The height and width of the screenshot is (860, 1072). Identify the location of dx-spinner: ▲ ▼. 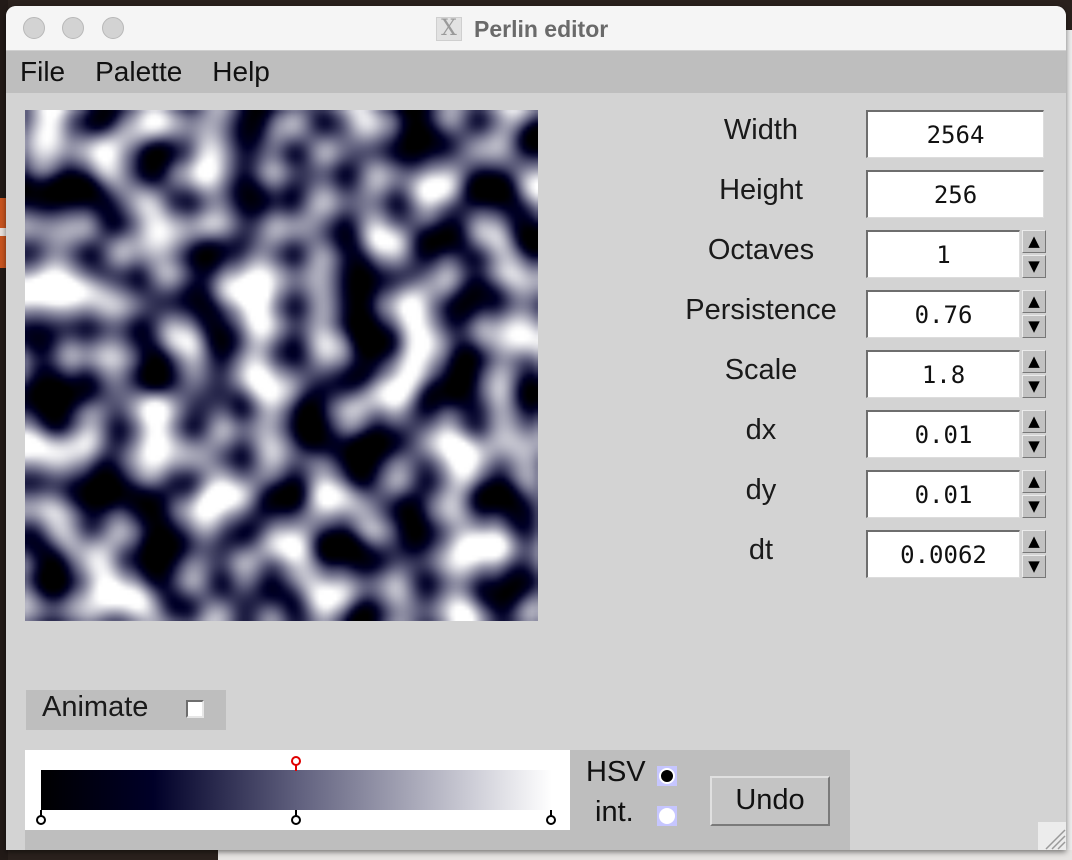
(1034, 434).